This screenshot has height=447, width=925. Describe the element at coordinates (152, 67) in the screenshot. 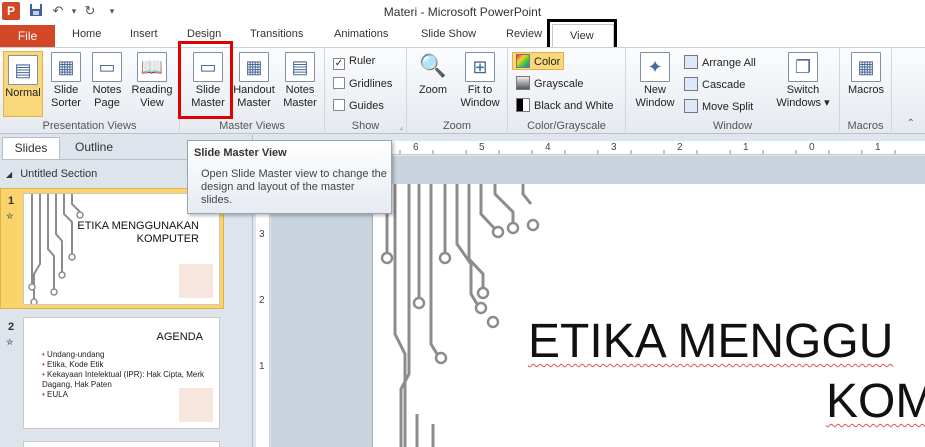

I see `reading-view-icon: 📖` at that location.